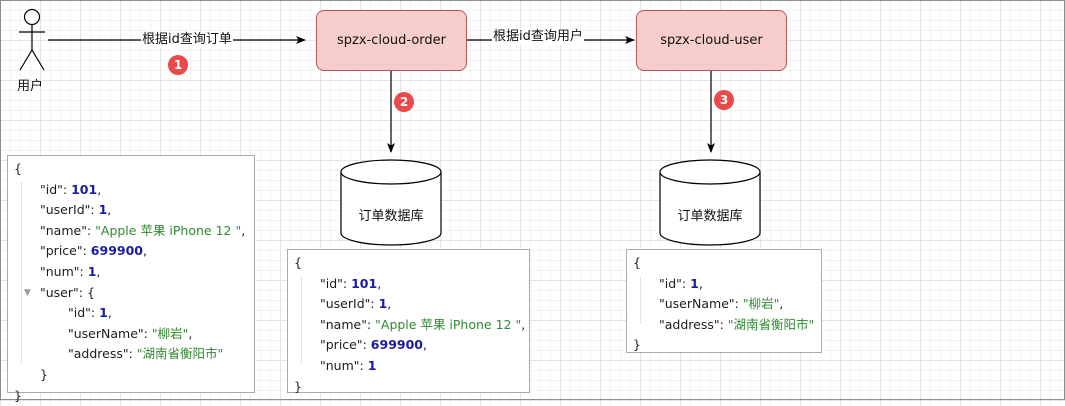  I want to click on service-order: spzx-cloud-order, so click(391, 40).